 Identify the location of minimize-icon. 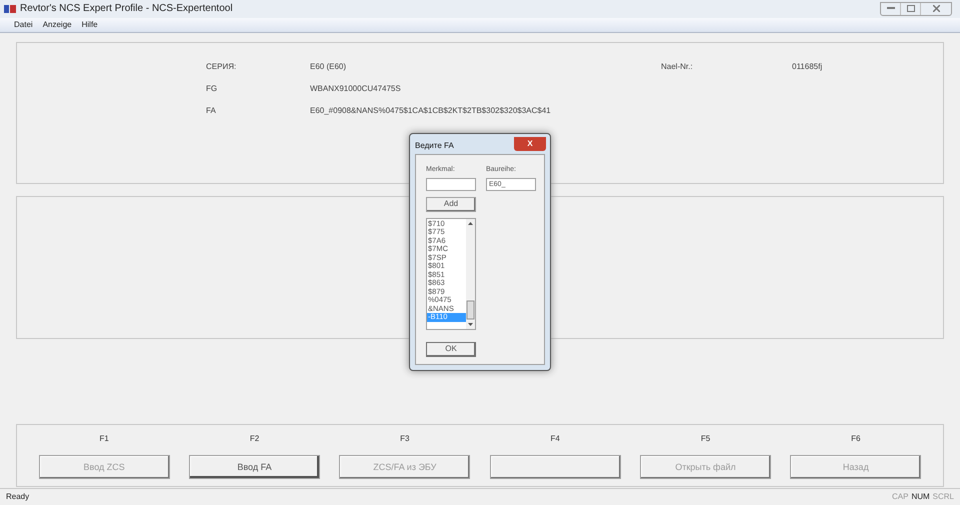
(890, 8).